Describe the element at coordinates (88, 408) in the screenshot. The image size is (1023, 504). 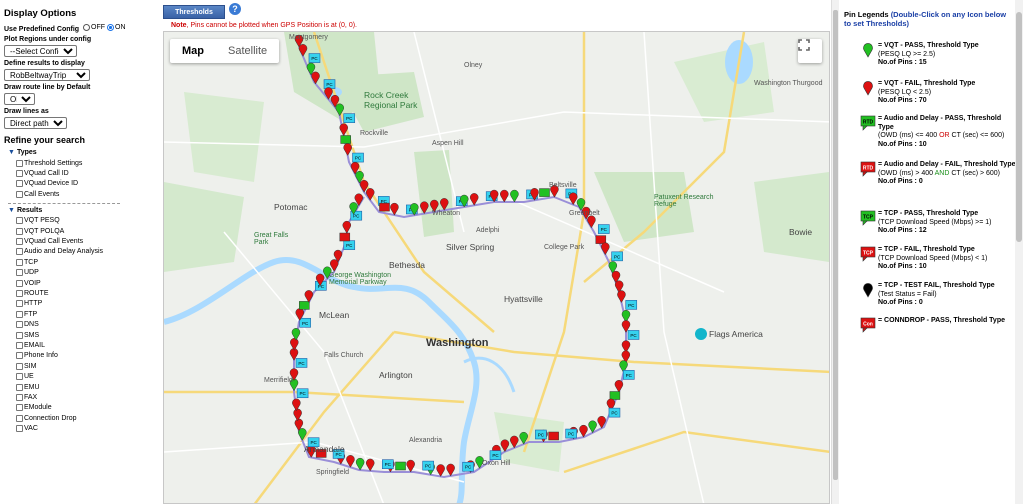
I see `result-filter-row: EModule` at that location.